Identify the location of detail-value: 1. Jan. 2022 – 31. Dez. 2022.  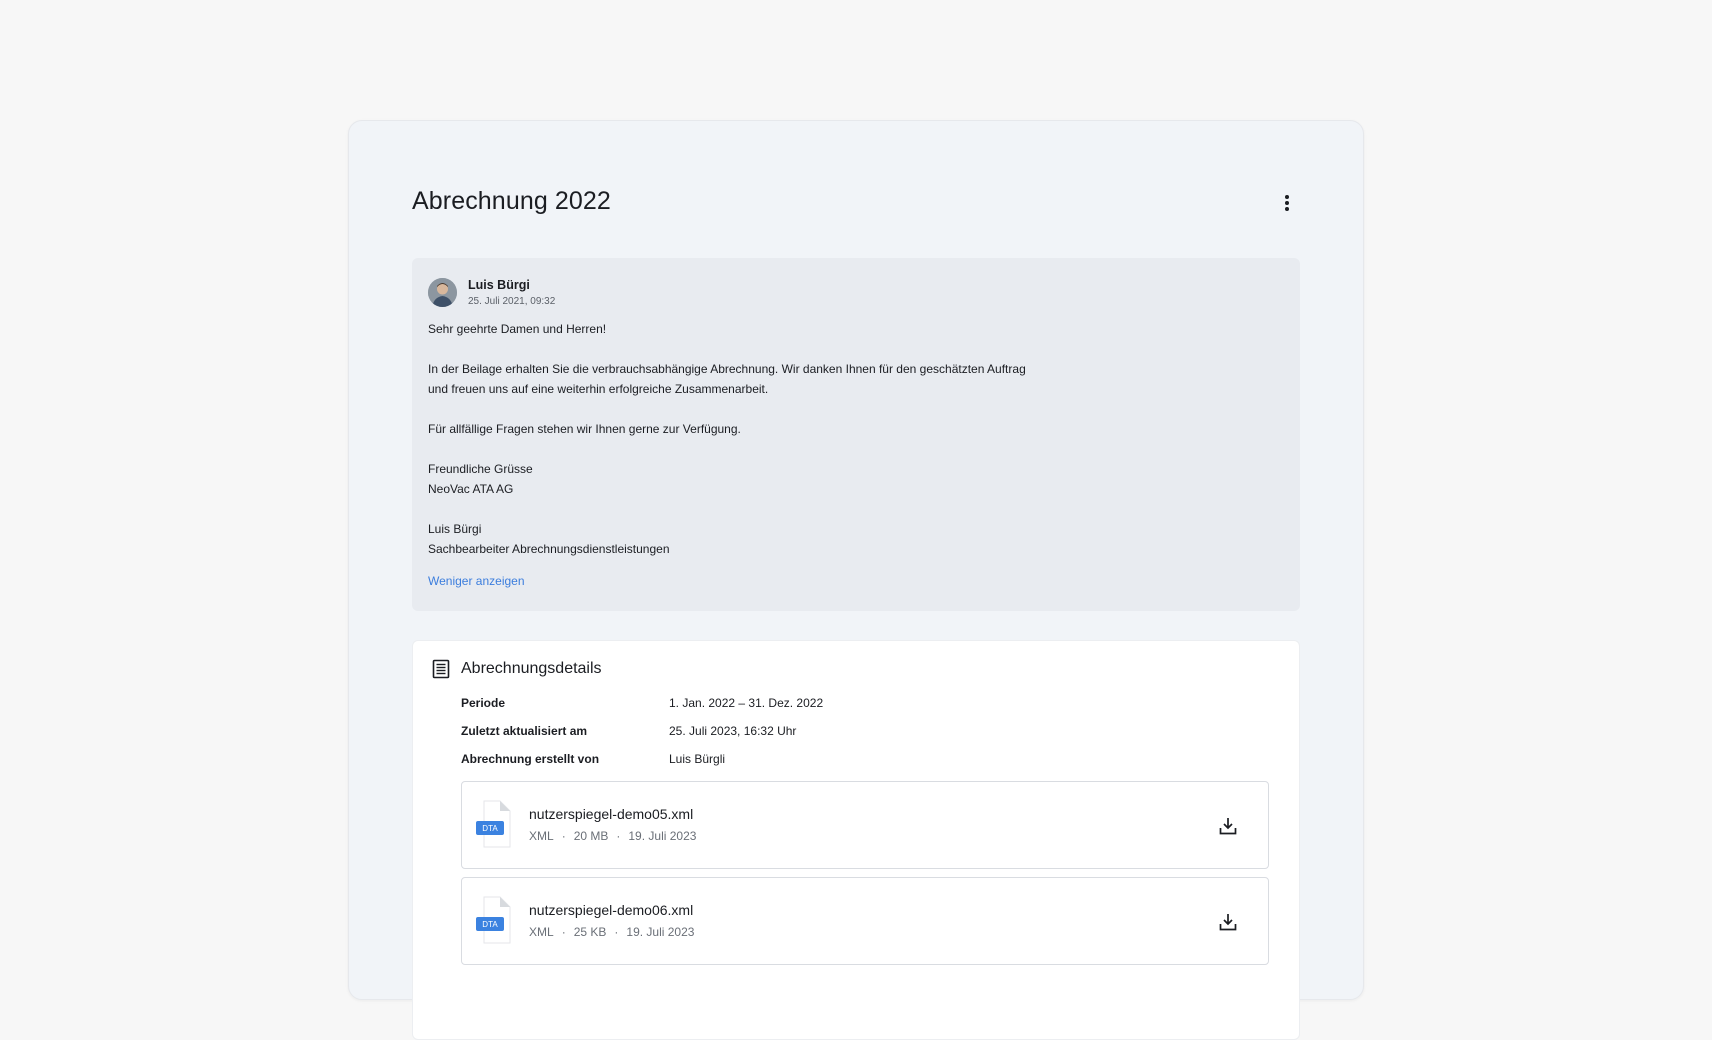
(746, 703).